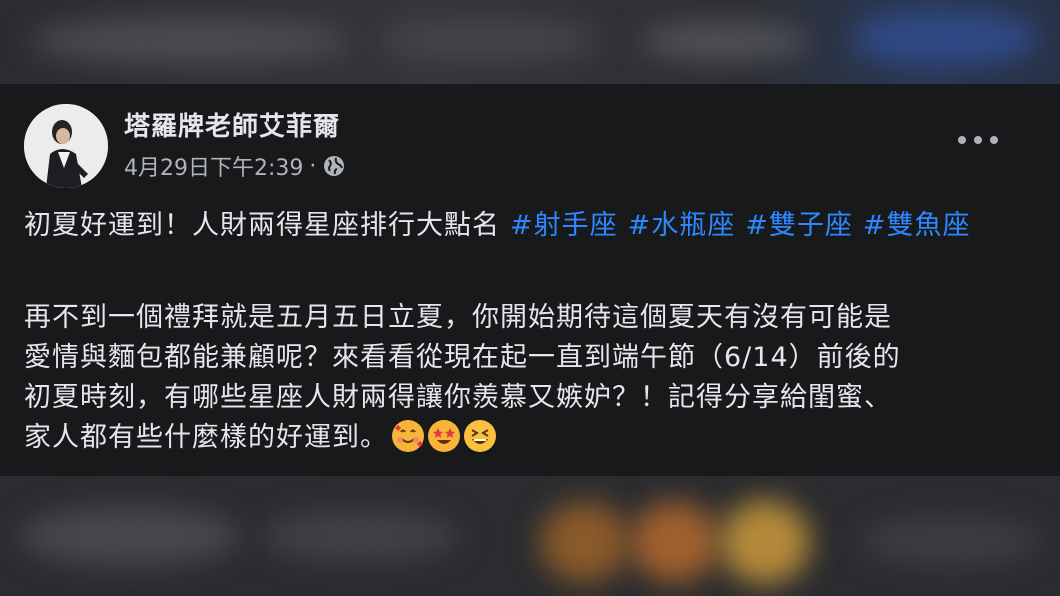 The image size is (1060, 596). I want to click on blurred-top-region, so click(530, 42).